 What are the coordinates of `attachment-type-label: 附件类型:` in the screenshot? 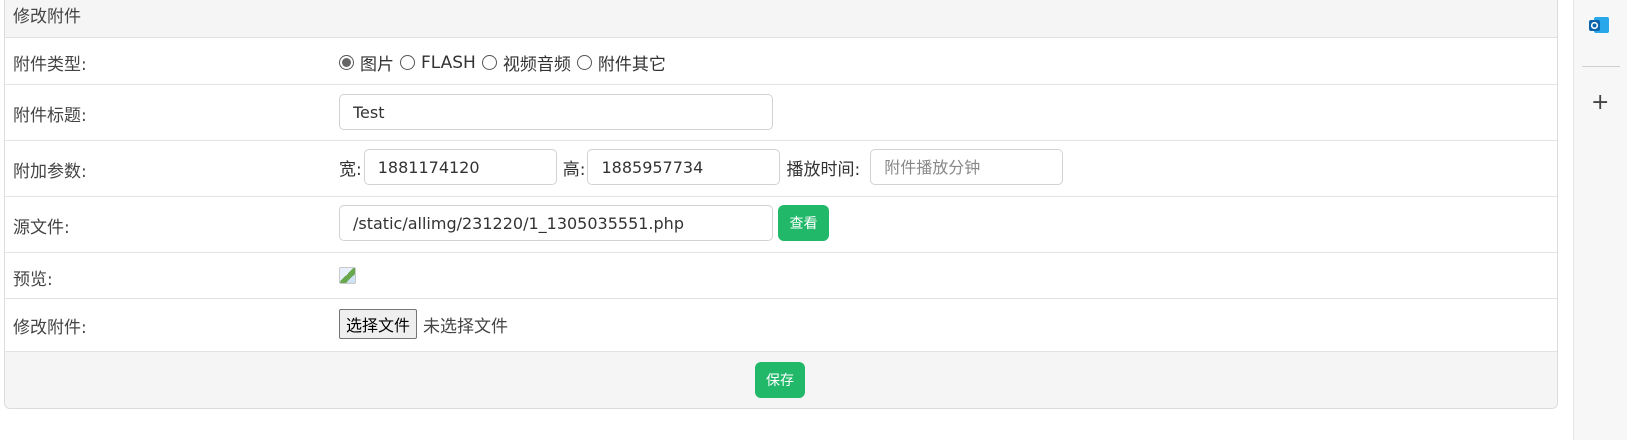 It's located at (50, 65).